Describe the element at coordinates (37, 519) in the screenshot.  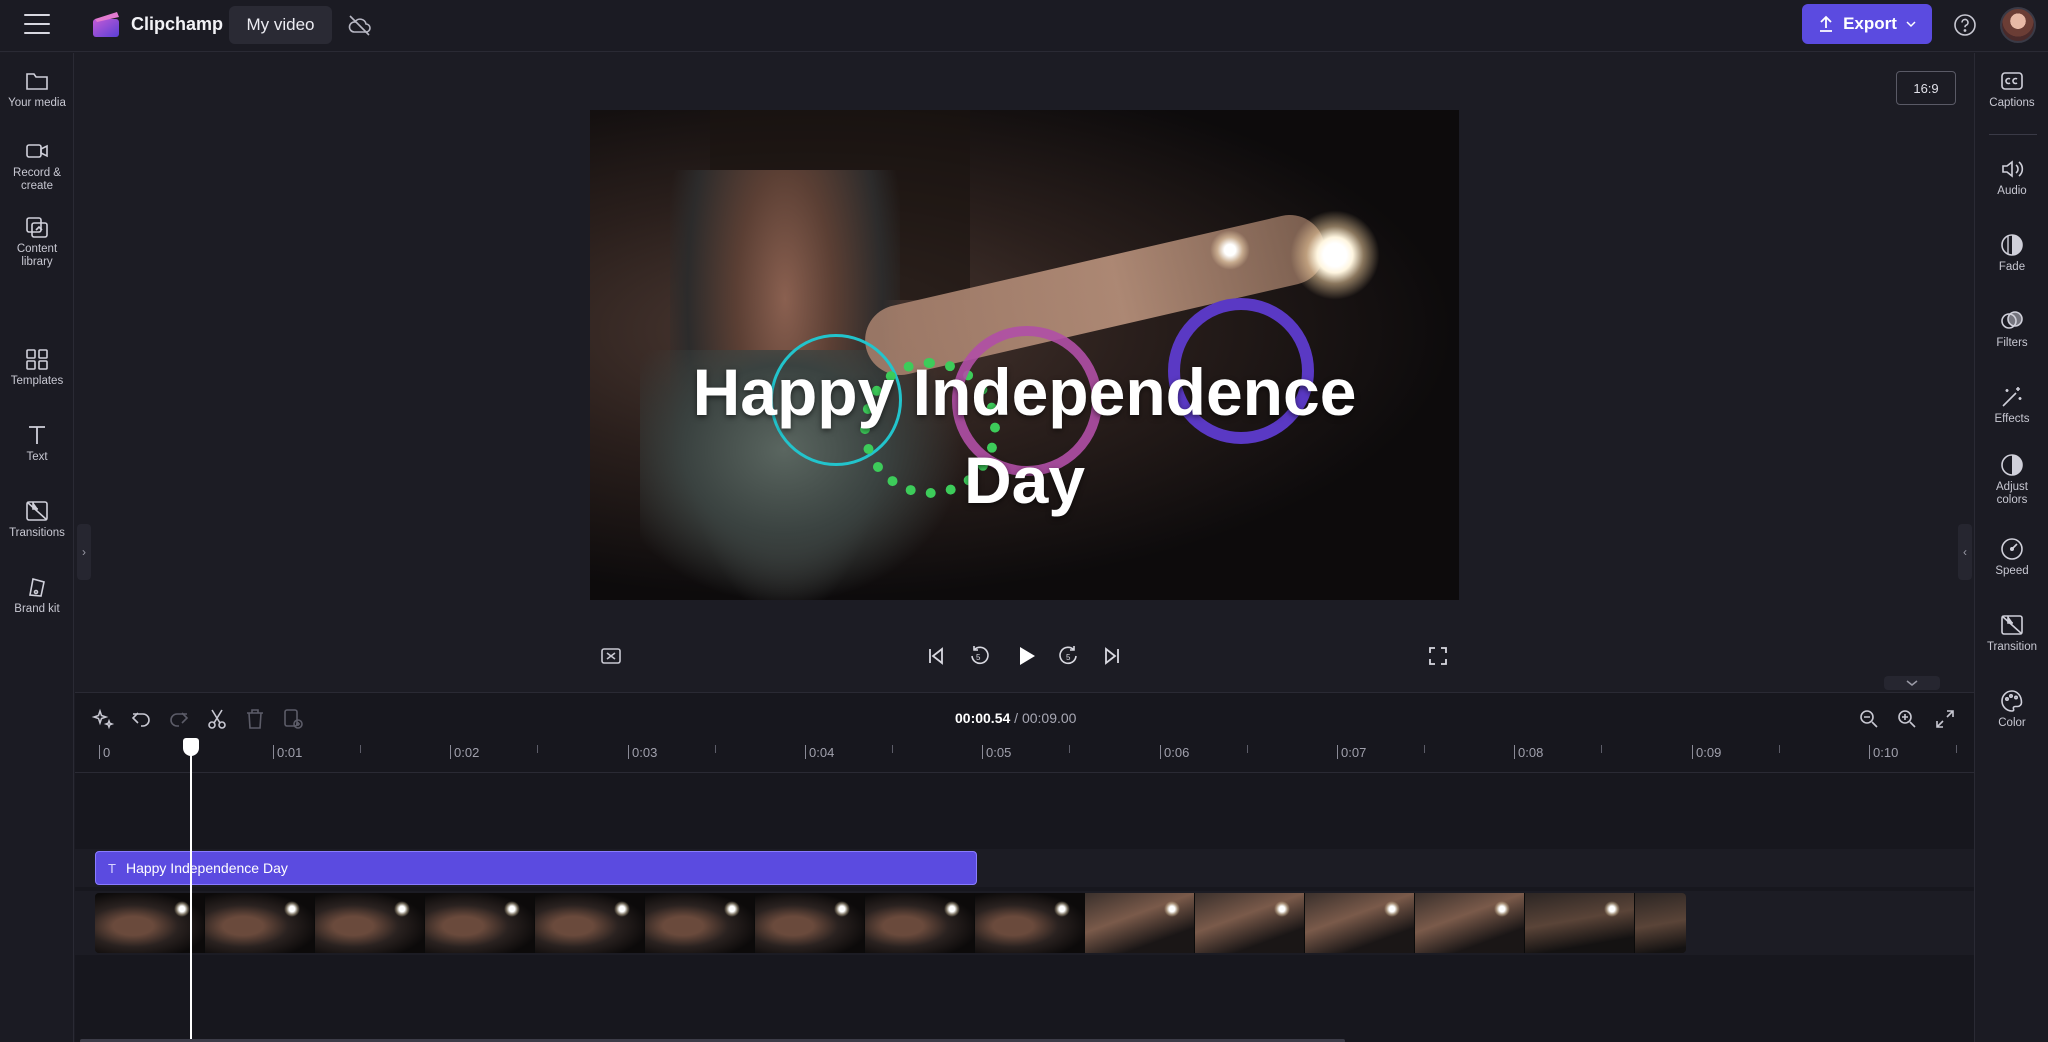
I see `sidebar-item-transitions: Transitions` at that location.